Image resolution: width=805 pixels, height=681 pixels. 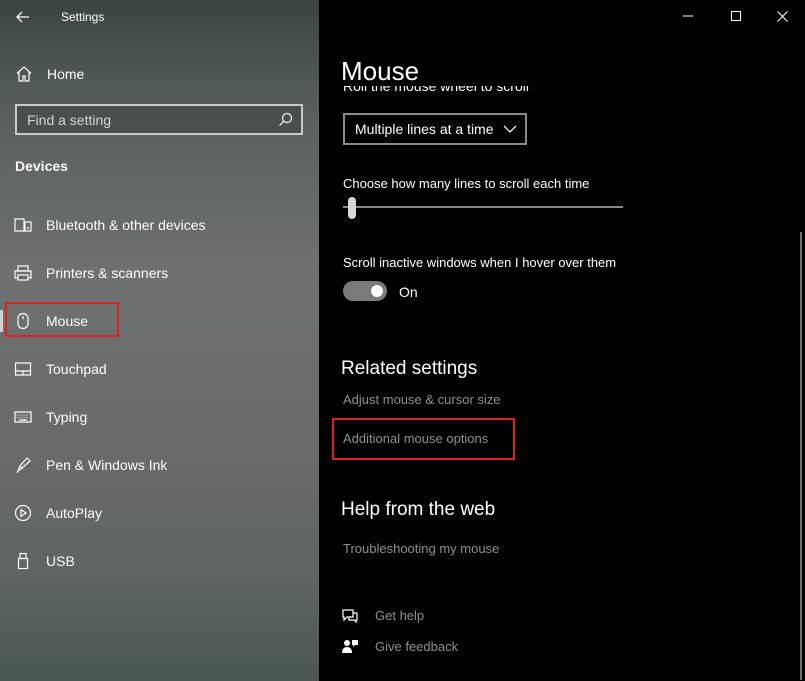 I want to click on feedback-icon, so click(x=350, y=646).